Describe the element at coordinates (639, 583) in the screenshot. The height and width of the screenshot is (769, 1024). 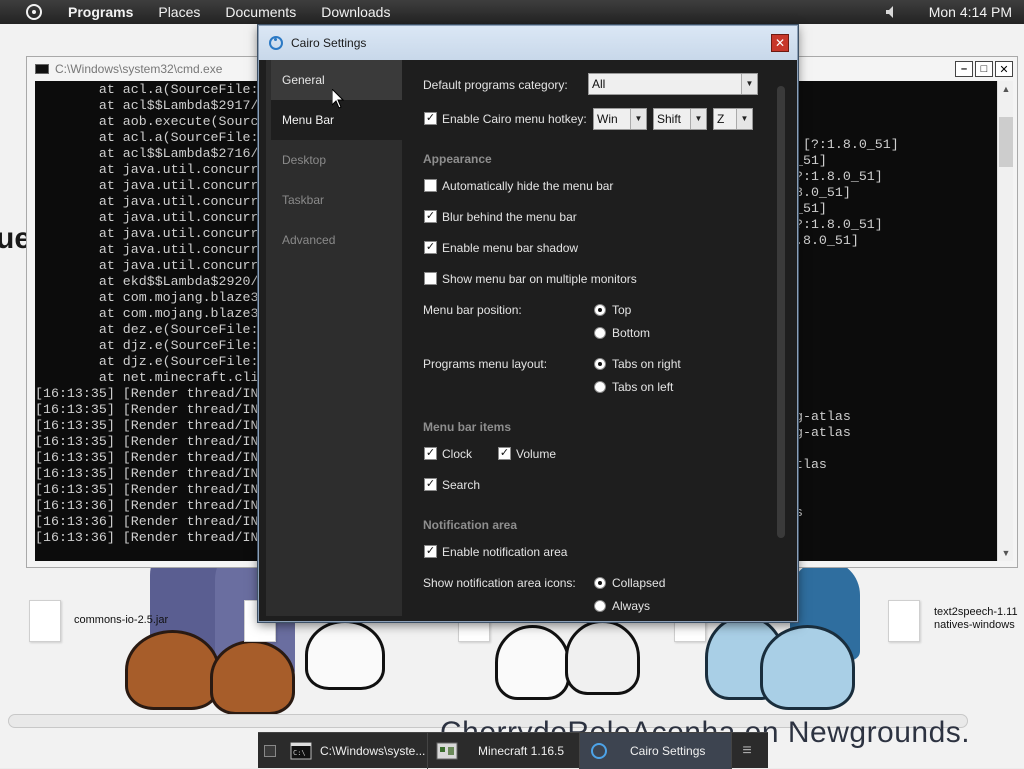
I see `notification-collapsed-label: Collapsed` at that location.